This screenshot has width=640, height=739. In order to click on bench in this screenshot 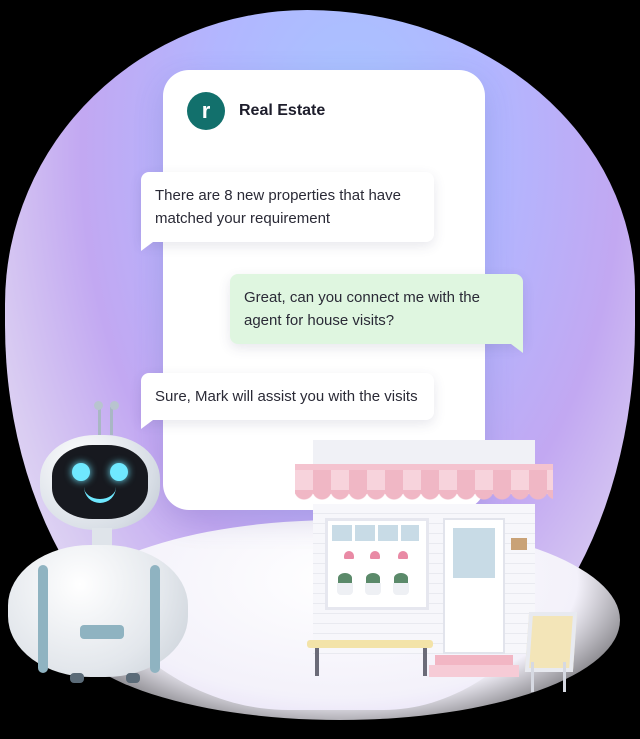, I will do `click(370, 644)`.